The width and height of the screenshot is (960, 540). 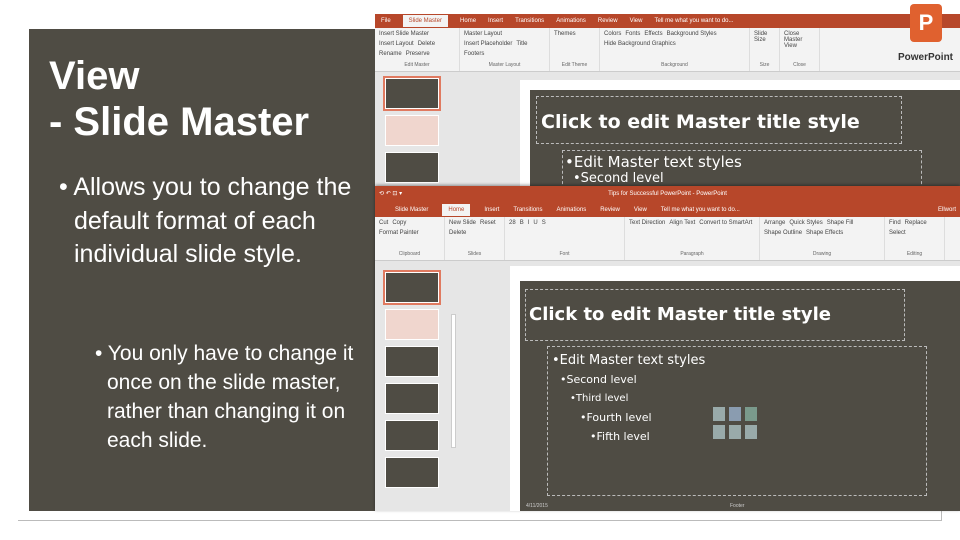 I want to click on ribbon-group-label: Size, so click(x=764, y=65).